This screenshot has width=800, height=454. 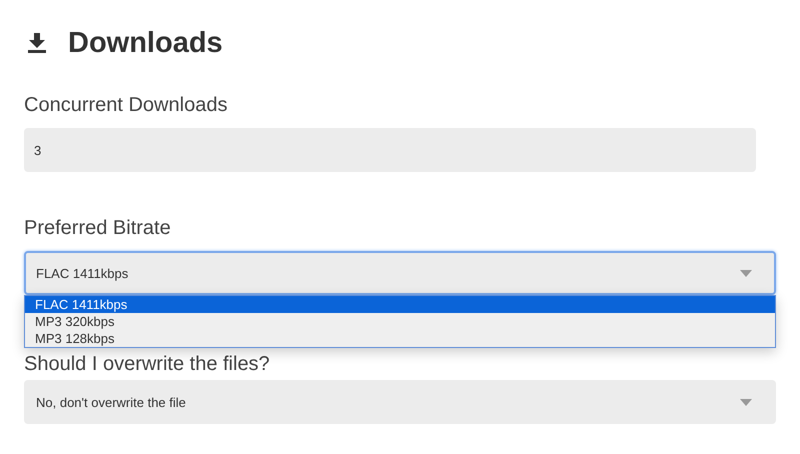 I want to click on select-field: FLAC 1411kbps, so click(x=400, y=273).